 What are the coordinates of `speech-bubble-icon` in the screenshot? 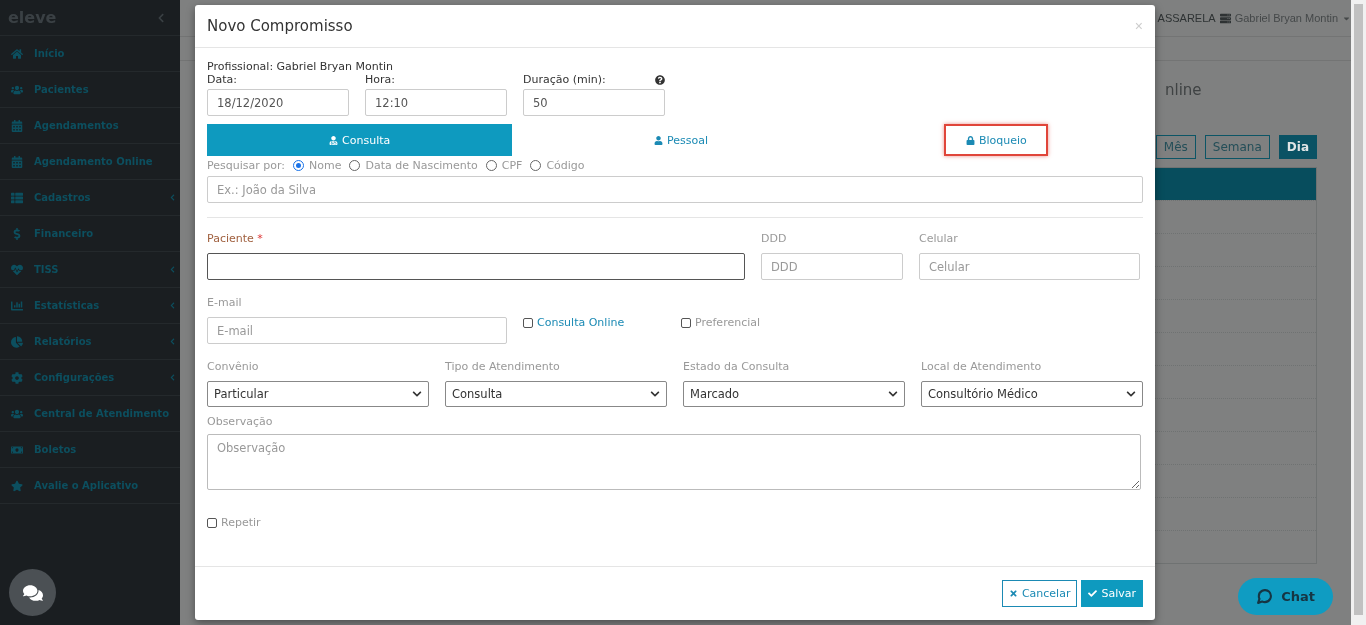 It's located at (1265, 596).